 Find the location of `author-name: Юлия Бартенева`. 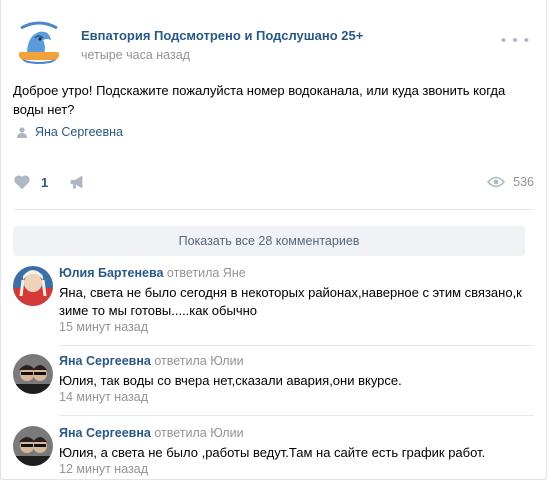

author-name: Юлия Бартенева is located at coordinates (111, 273).